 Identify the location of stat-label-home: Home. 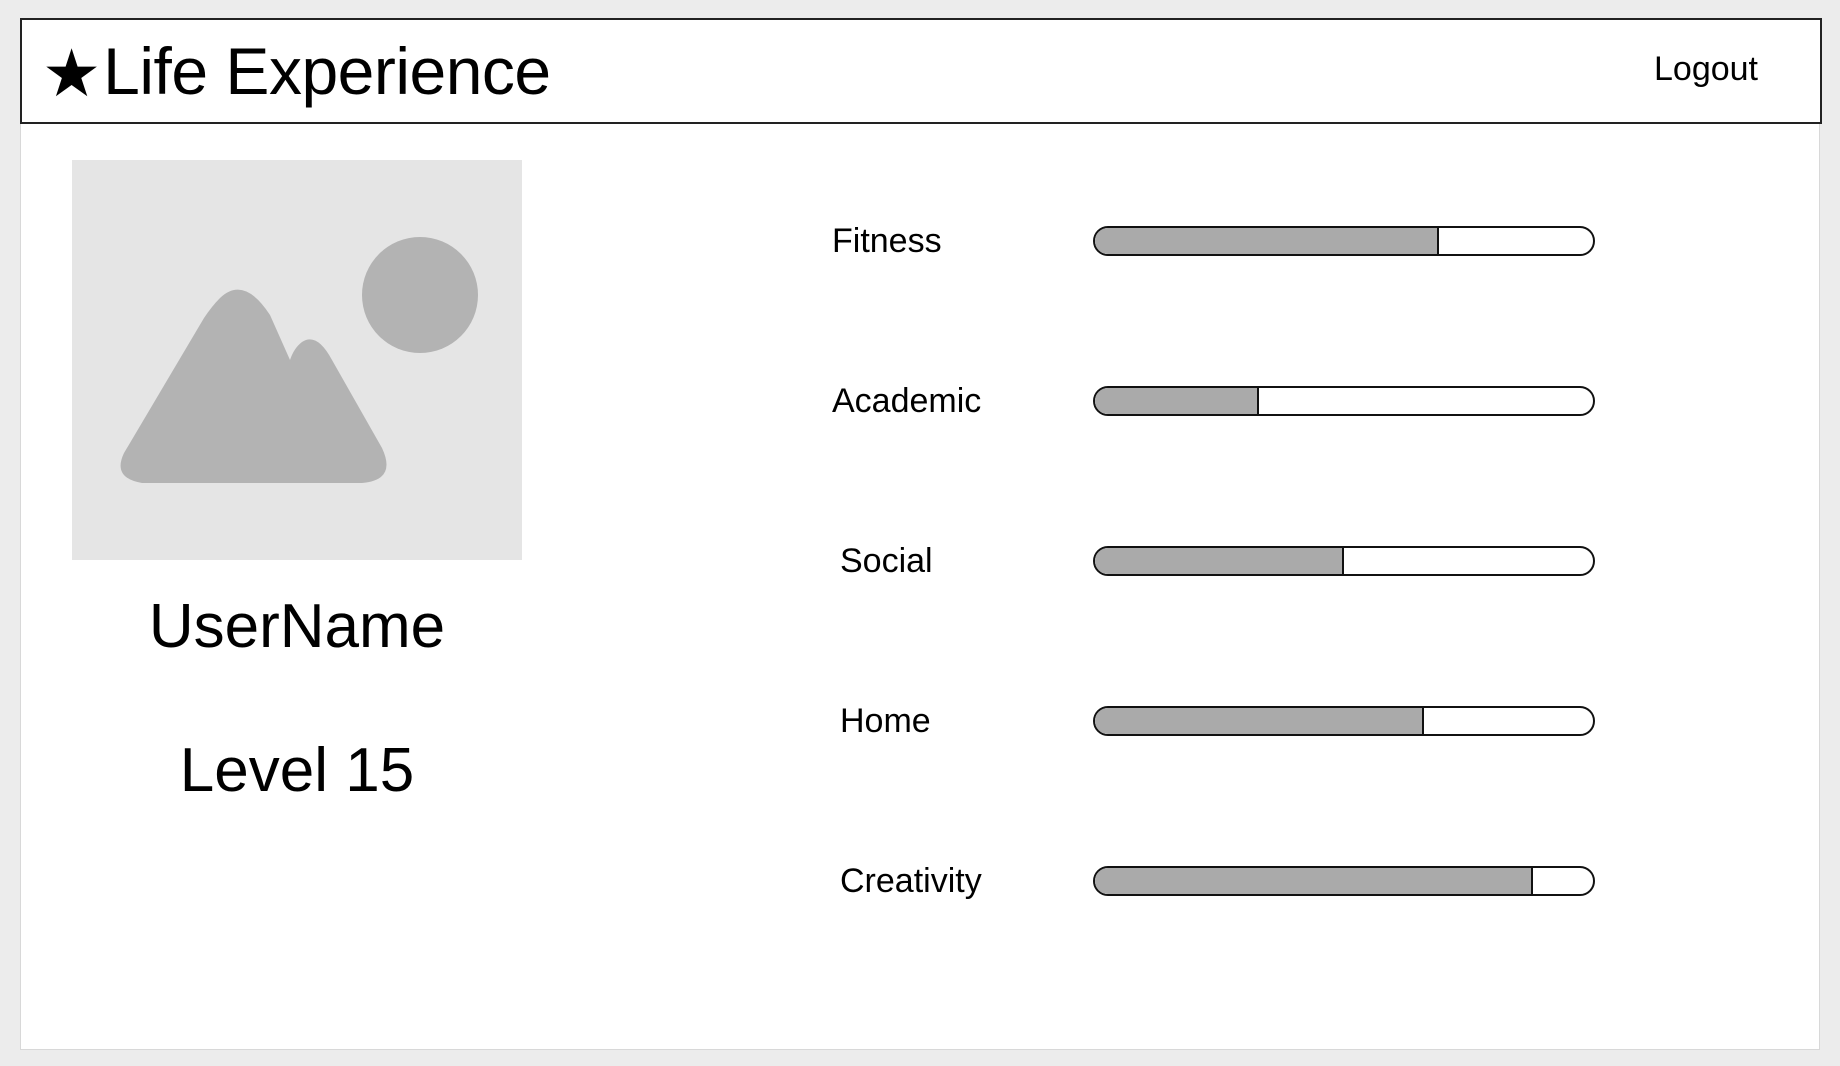
(885, 721).